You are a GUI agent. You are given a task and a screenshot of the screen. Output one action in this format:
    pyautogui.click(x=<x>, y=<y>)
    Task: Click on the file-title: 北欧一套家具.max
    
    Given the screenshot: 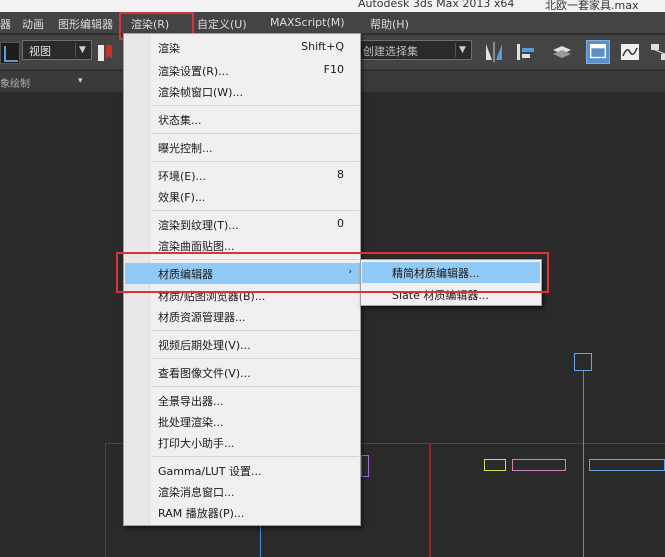 What is the action you would take?
    pyautogui.click(x=592, y=6)
    